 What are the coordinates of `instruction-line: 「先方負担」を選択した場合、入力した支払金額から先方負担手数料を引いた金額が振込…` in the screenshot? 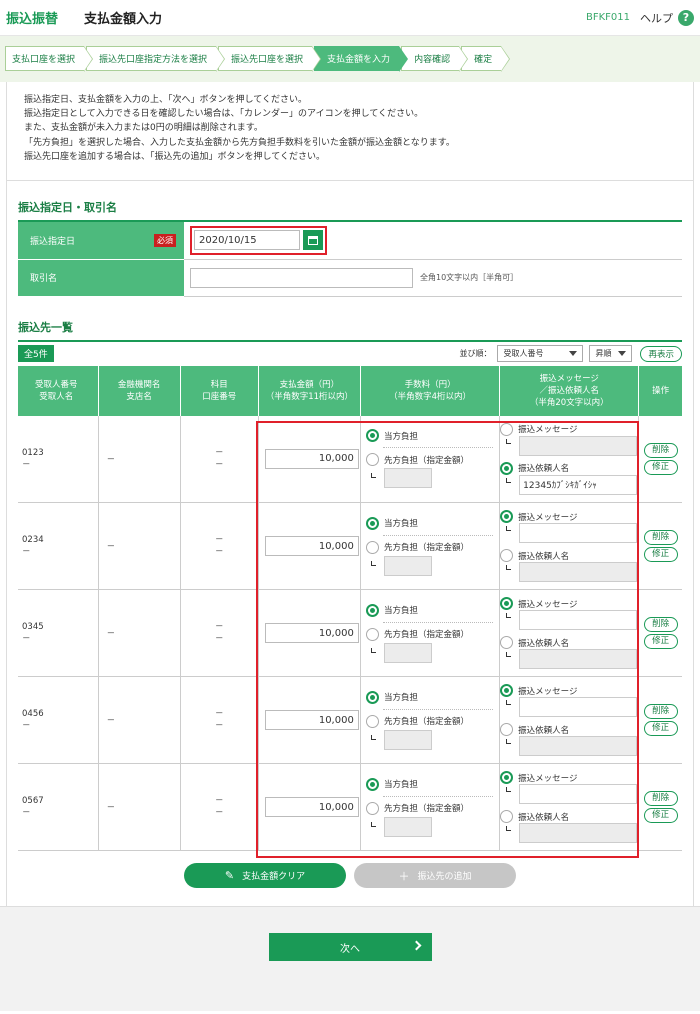 It's located at (239, 142).